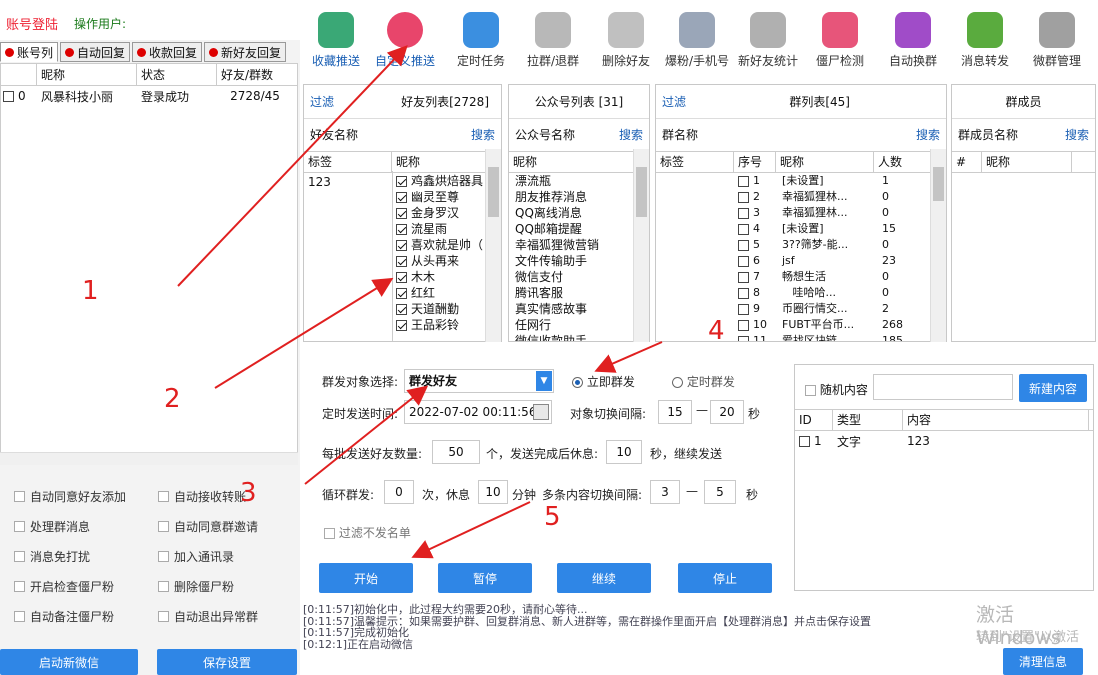 The image size is (1098, 675). What do you see at coordinates (90, 291) in the screenshot?
I see `annotation-1: 1` at bounding box center [90, 291].